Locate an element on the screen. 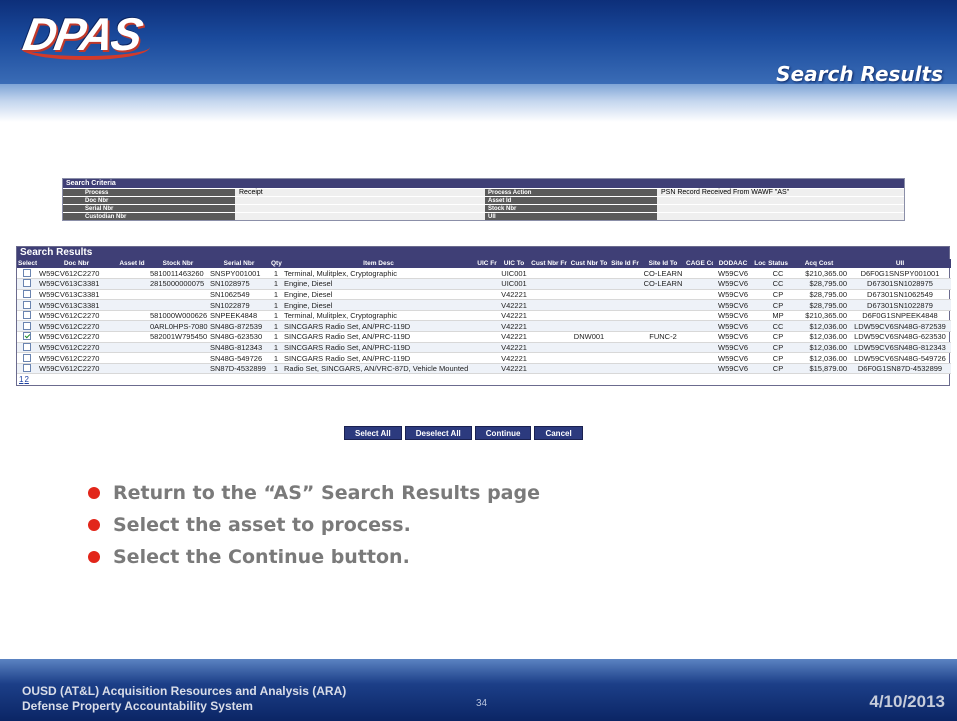 This screenshot has width=957, height=721. footer-date: 4/10/2013 is located at coordinates (907, 701).